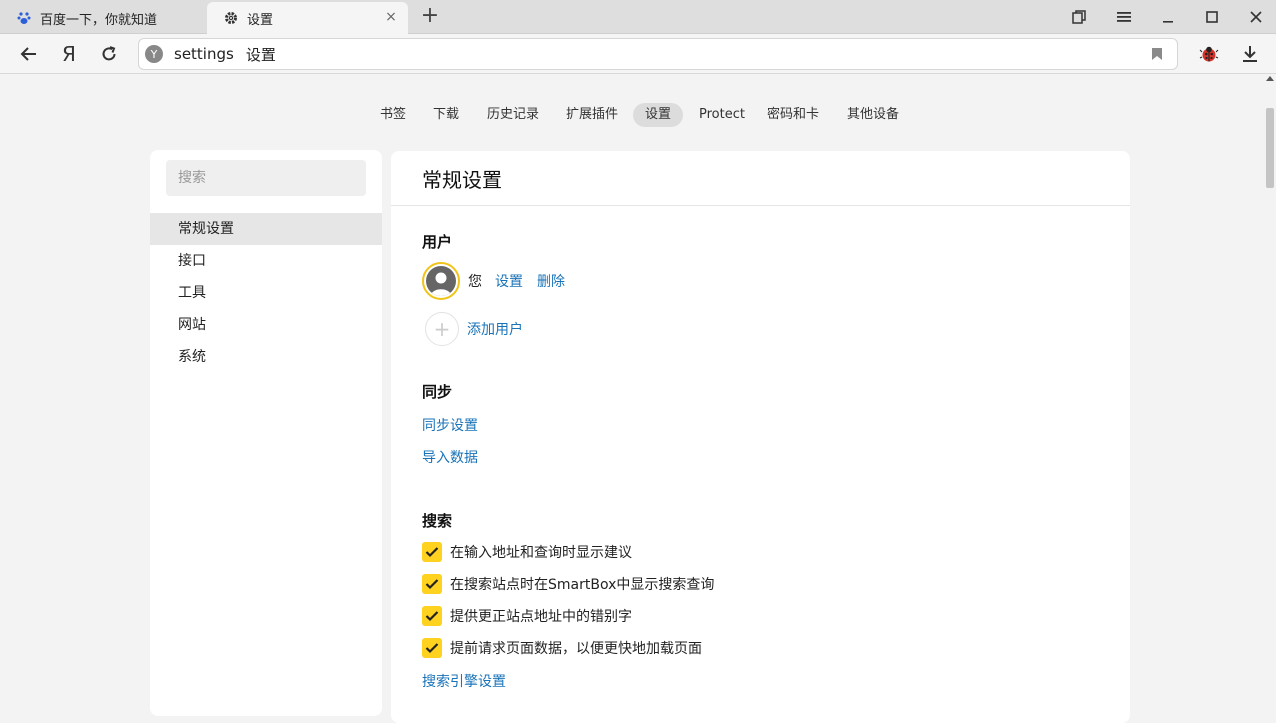 Image resolution: width=1276 pixels, height=723 pixels. I want to click on new-tab-button: +, so click(430, 16).